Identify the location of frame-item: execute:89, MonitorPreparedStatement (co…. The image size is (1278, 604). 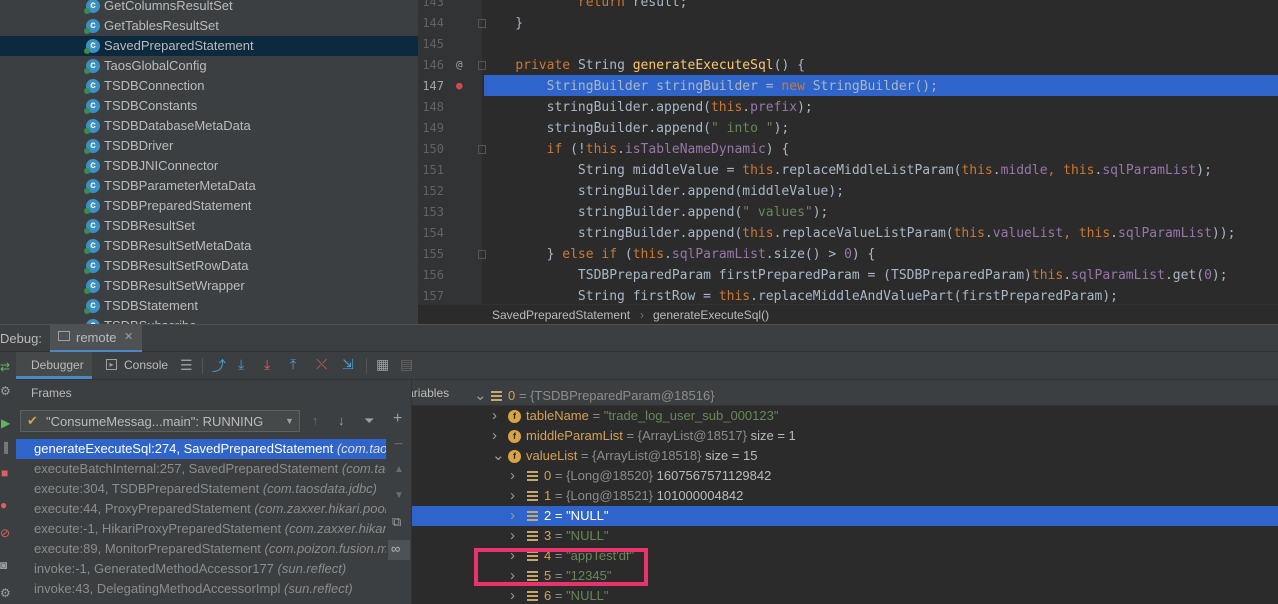
(203, 549).